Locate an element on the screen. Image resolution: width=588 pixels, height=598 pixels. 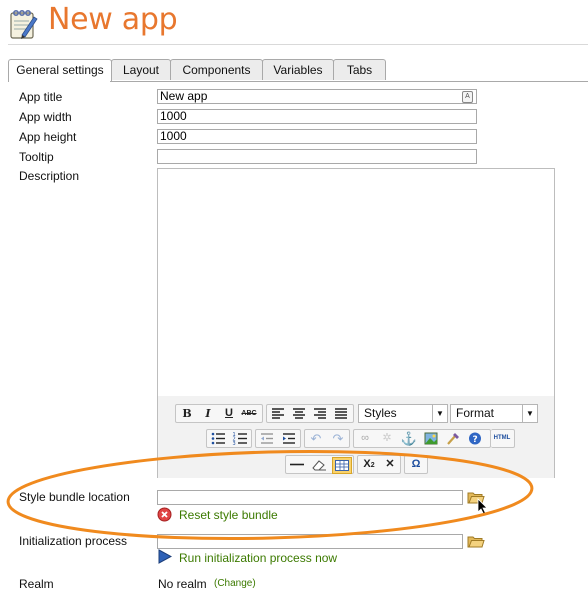
alignment-group is located at coordinates (310, 413).